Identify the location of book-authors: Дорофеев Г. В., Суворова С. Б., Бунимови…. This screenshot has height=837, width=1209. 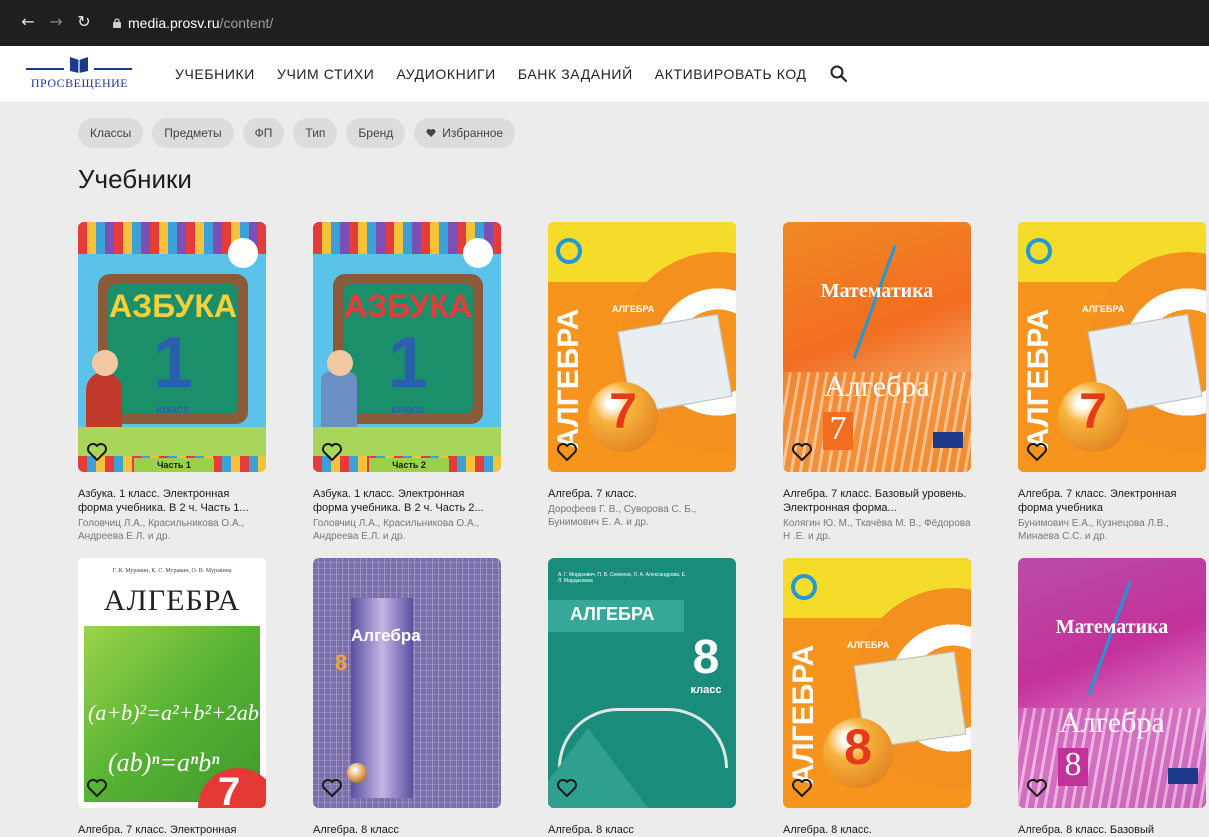
(622, 516).